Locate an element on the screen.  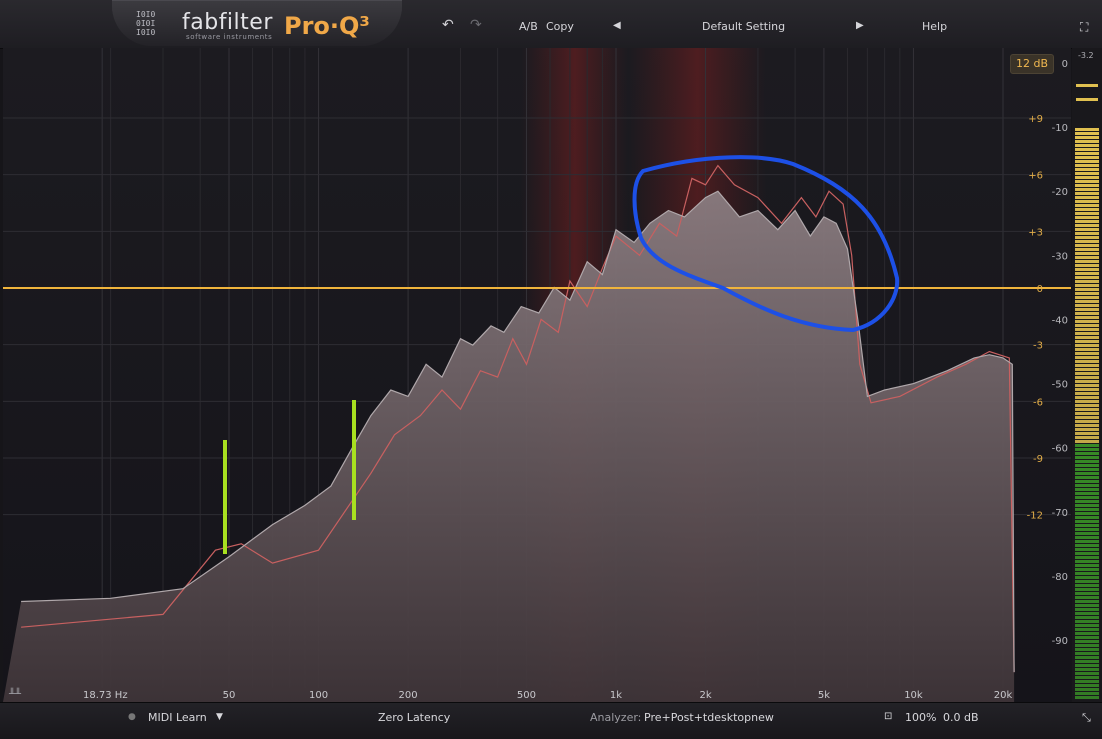
midi-learn-button: MIDI Learn is located at coordinates (177, 717).